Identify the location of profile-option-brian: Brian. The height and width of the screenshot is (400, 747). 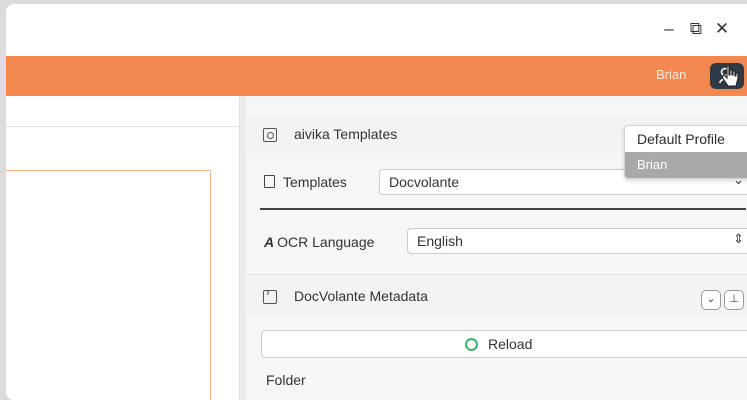
(686, 165).